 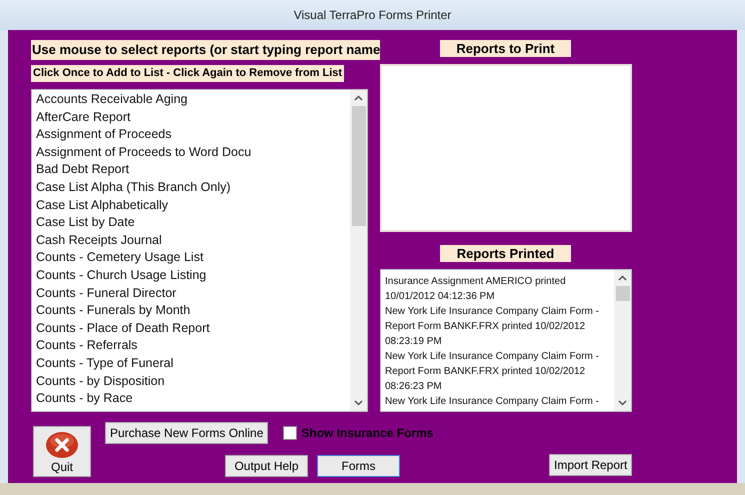 I want to click on report-item: Counts - Funeral Director, so click(x=193, y=293).